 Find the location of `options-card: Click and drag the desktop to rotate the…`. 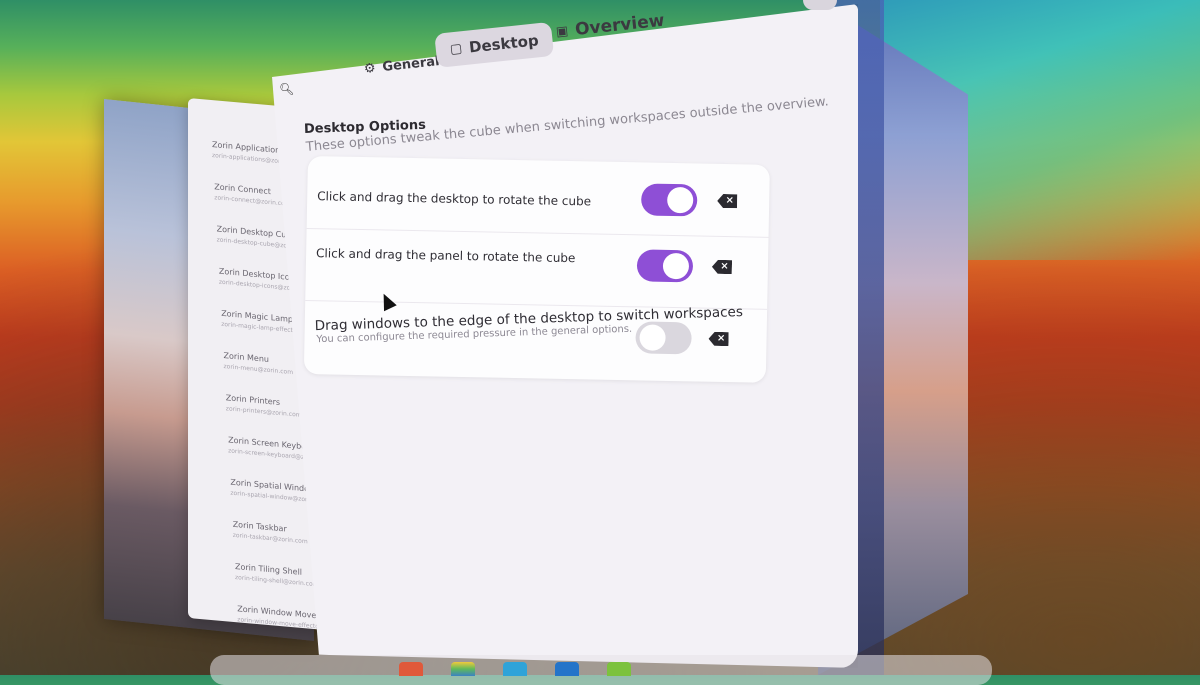

options-card: Click and drag the desktop to rotate the… is located at coordinates (536, 269).